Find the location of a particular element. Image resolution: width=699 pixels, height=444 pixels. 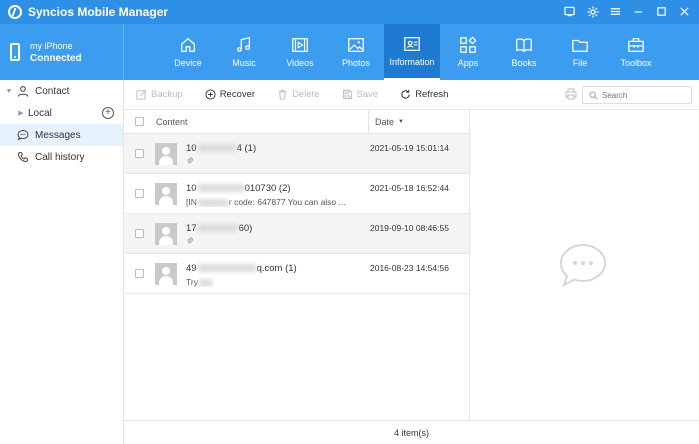

gear-icon is located at coordinates (592, 11).